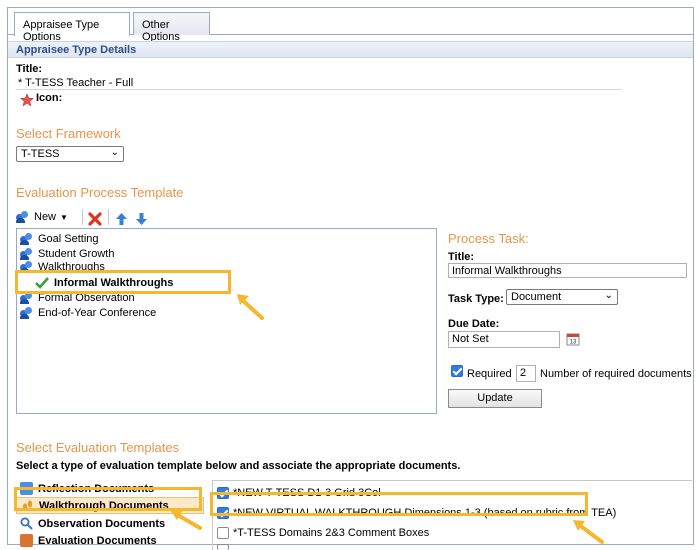  What do you see at coordinates (98, 447) in the screenshot?
I see `eval-templates-heading: Select Evaluation Templates` at bounding box center [98, 447].